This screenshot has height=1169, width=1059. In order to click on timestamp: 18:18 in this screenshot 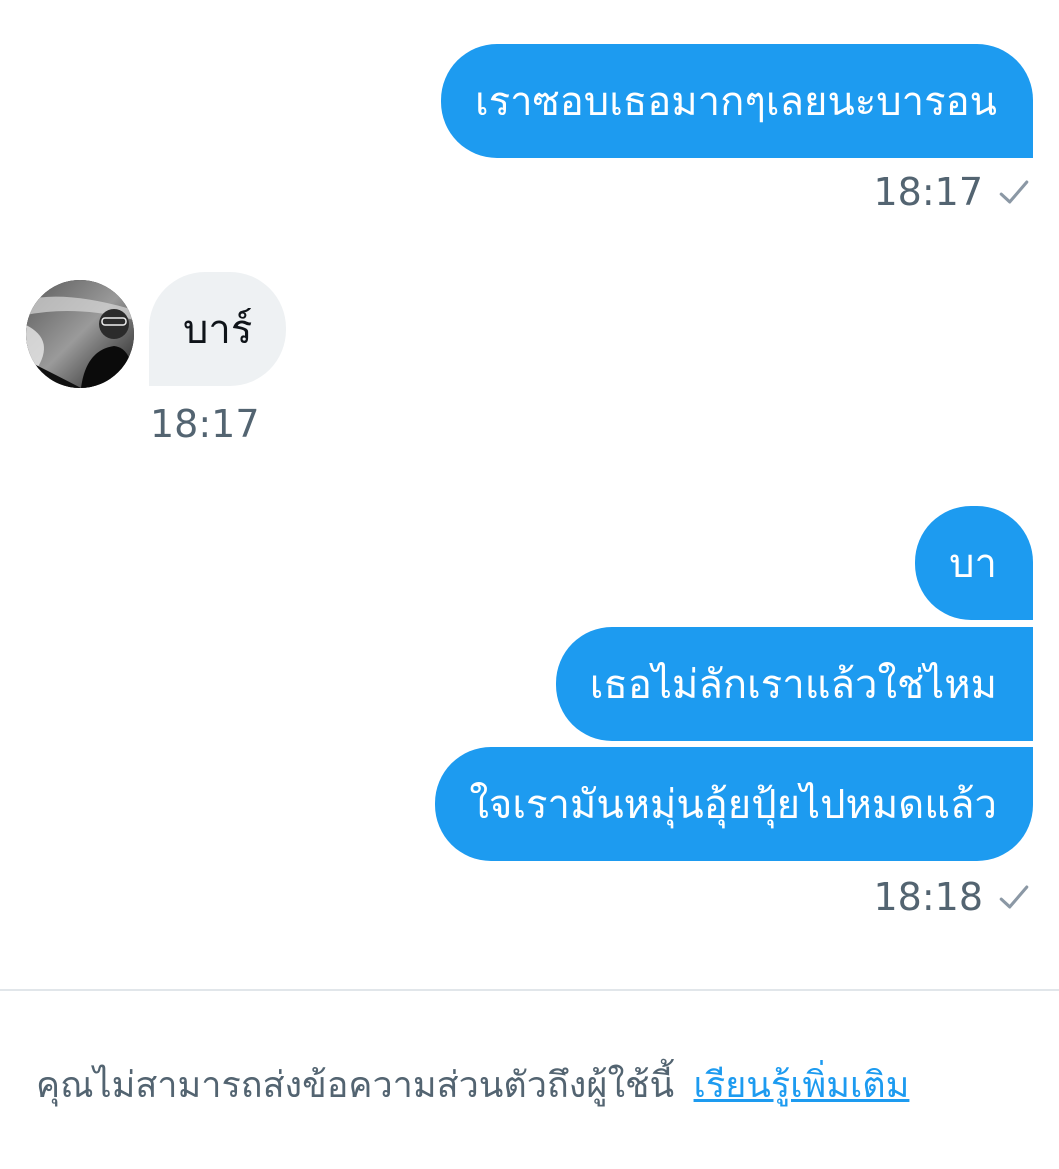, I will do `click(928, 897)`.